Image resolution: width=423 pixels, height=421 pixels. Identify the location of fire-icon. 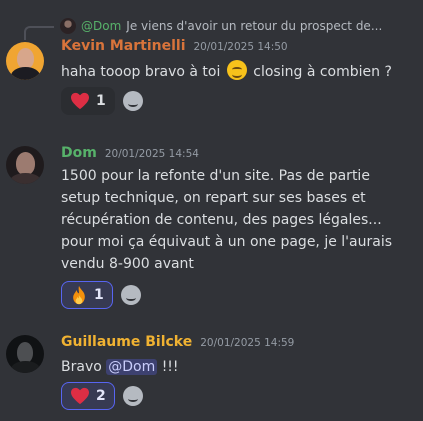
(79, 295).